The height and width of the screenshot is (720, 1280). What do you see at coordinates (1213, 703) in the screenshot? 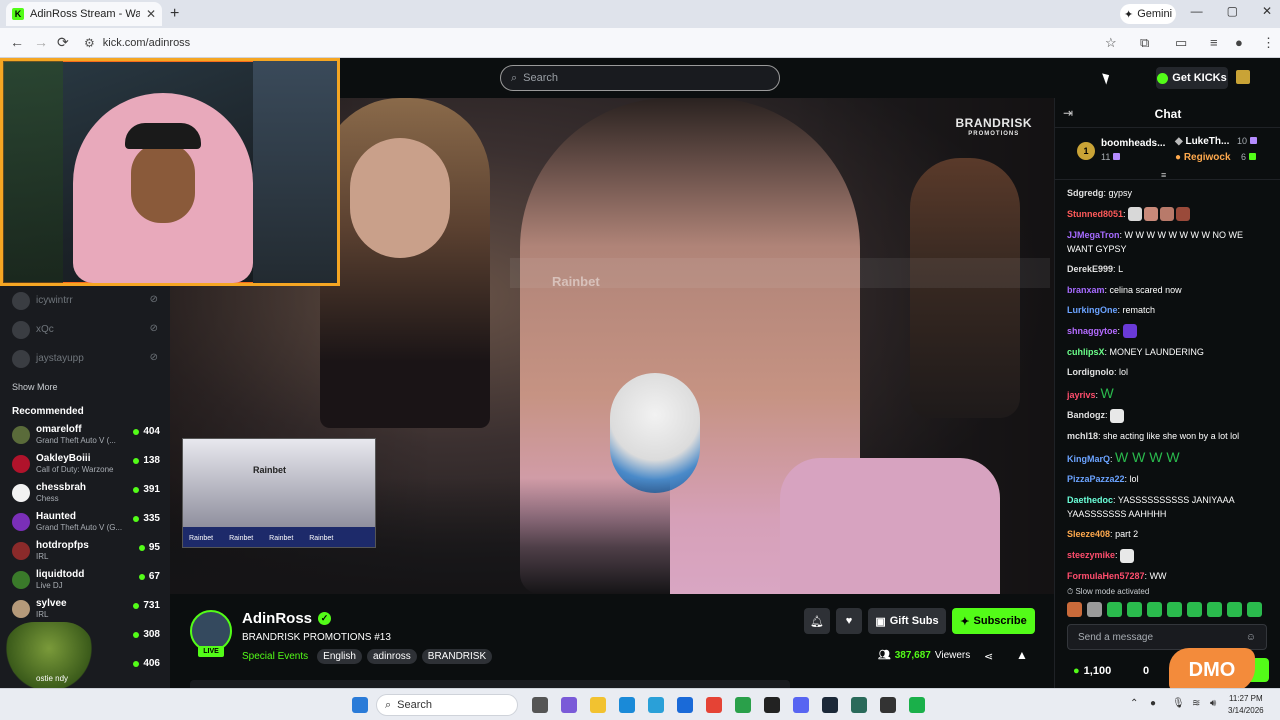
I see `volume-icon: 🔊︎` at bounding box center [1213, 703].